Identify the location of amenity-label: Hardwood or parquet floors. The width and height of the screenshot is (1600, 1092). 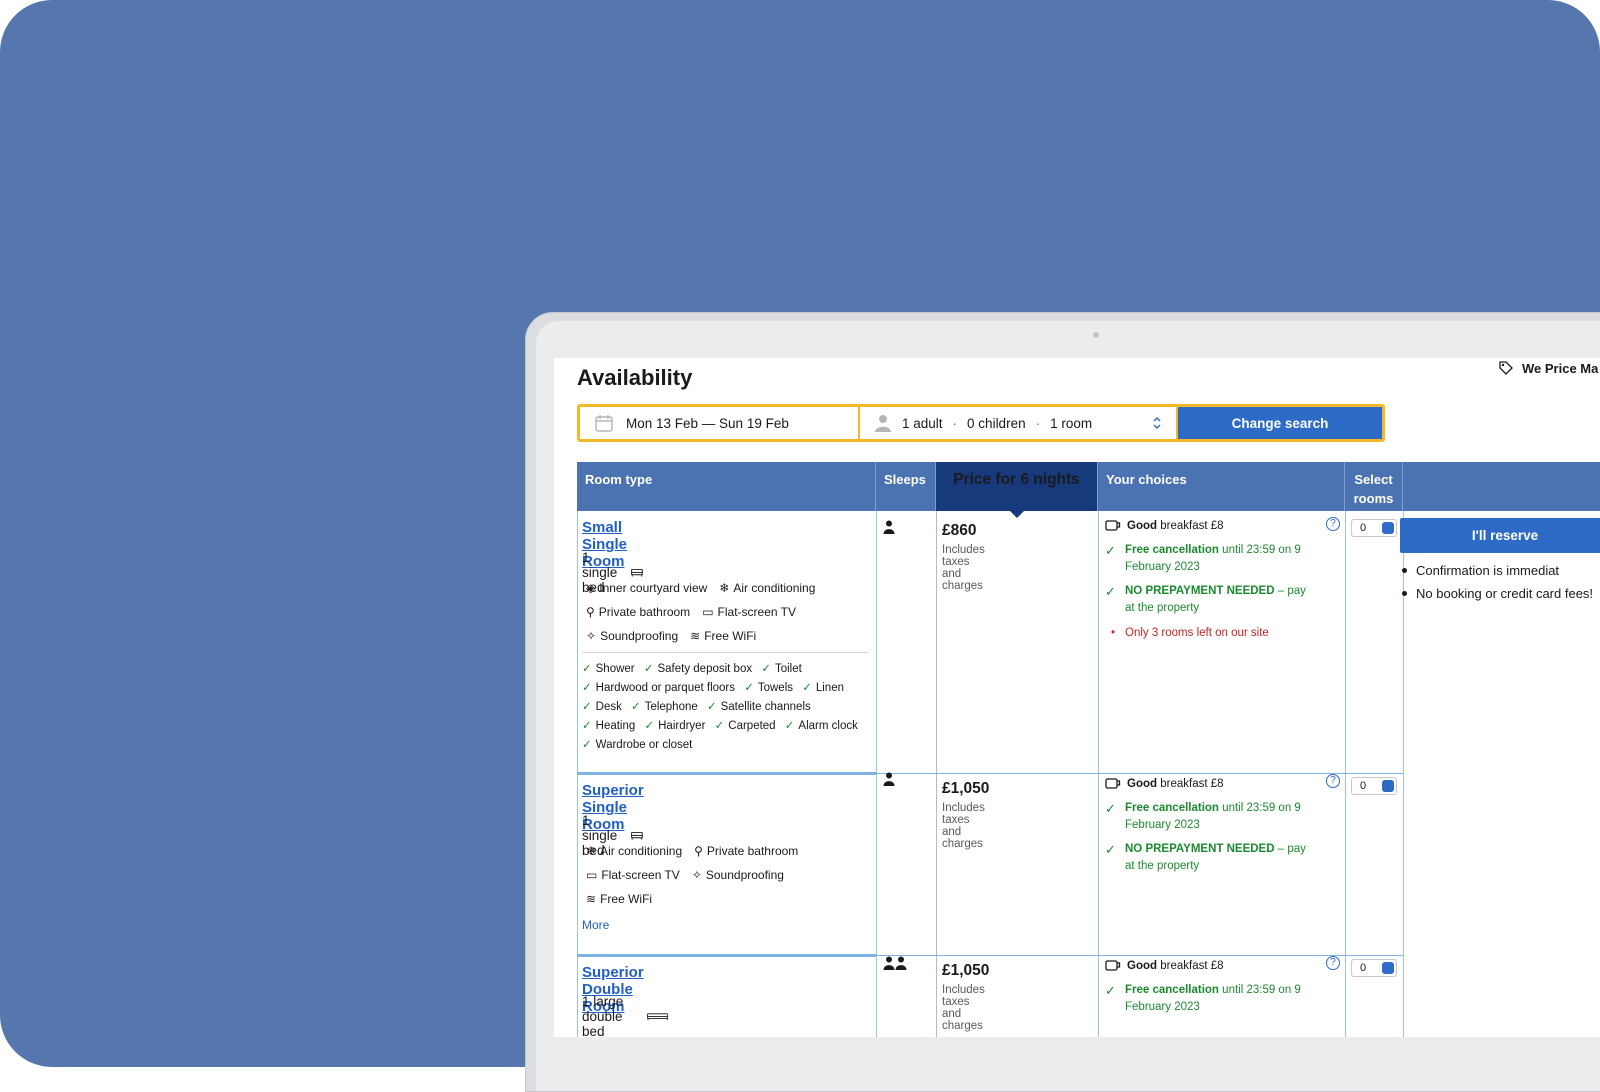
(665, 688).